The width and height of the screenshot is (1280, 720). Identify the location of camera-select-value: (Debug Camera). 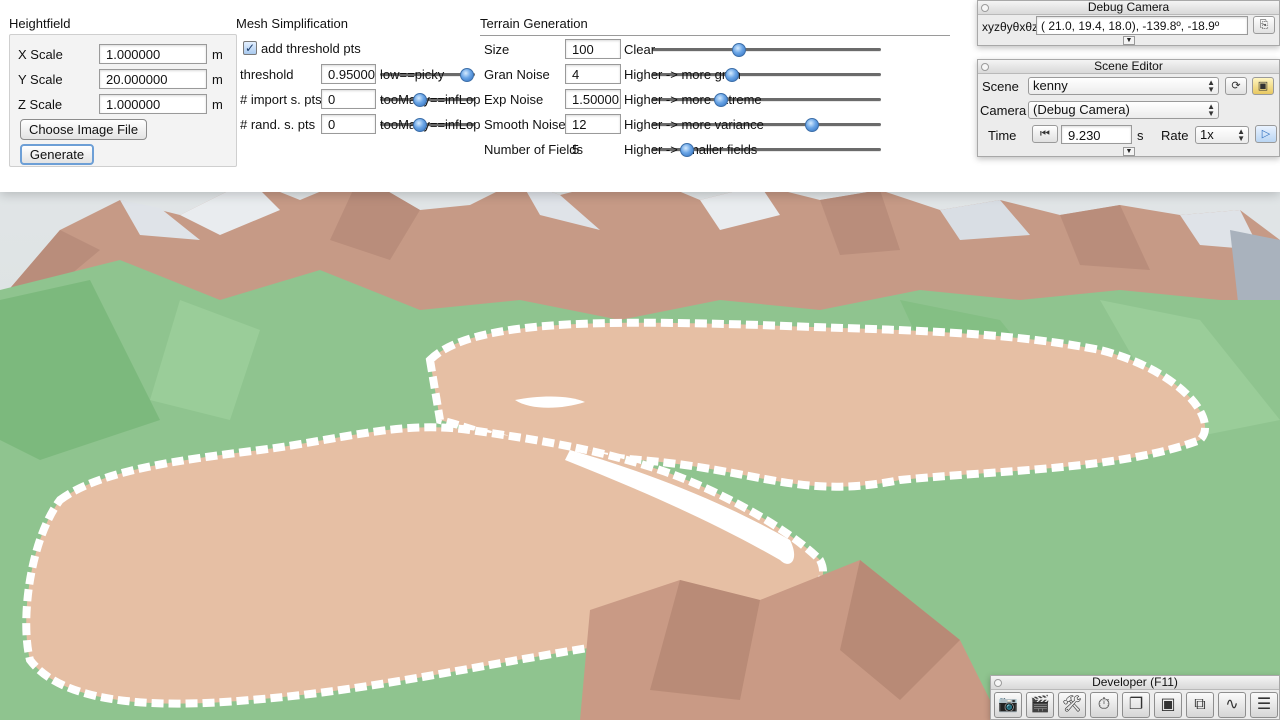
(1081, 109).